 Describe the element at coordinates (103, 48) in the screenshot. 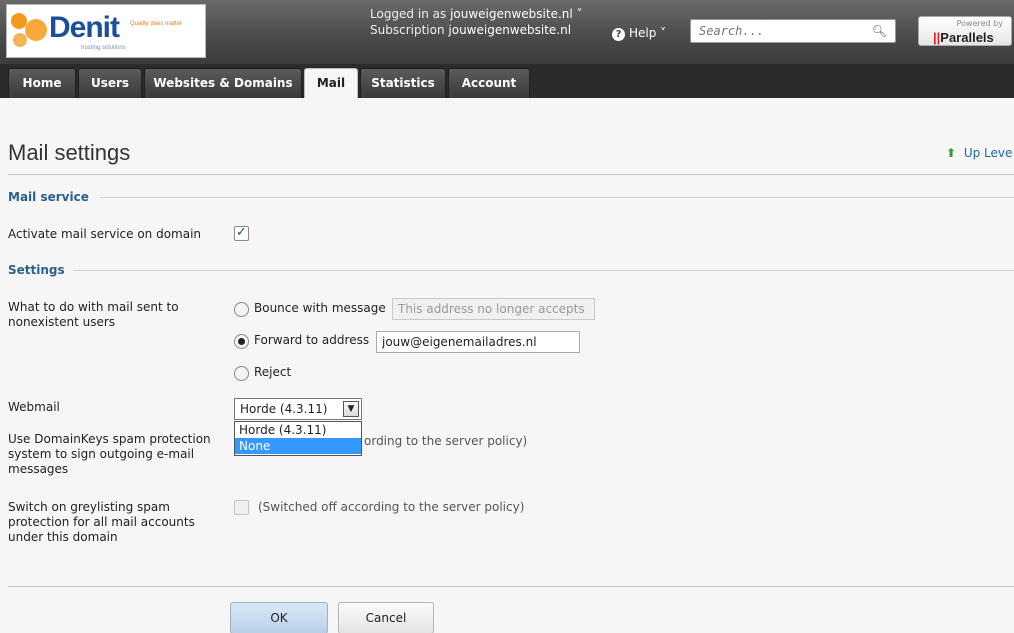

I see `logo-sub: hosting solutions` at that location.